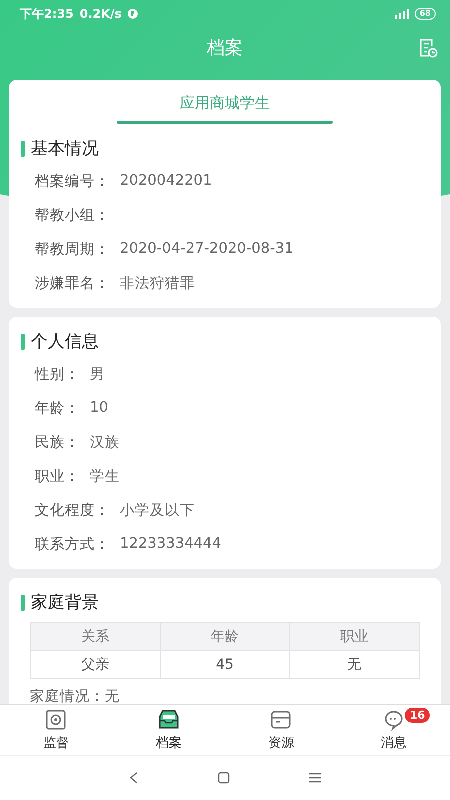  Describe the element at coordinates (394, 730) in the screenshot. I see `nav-tab: 消息 16` at that location.